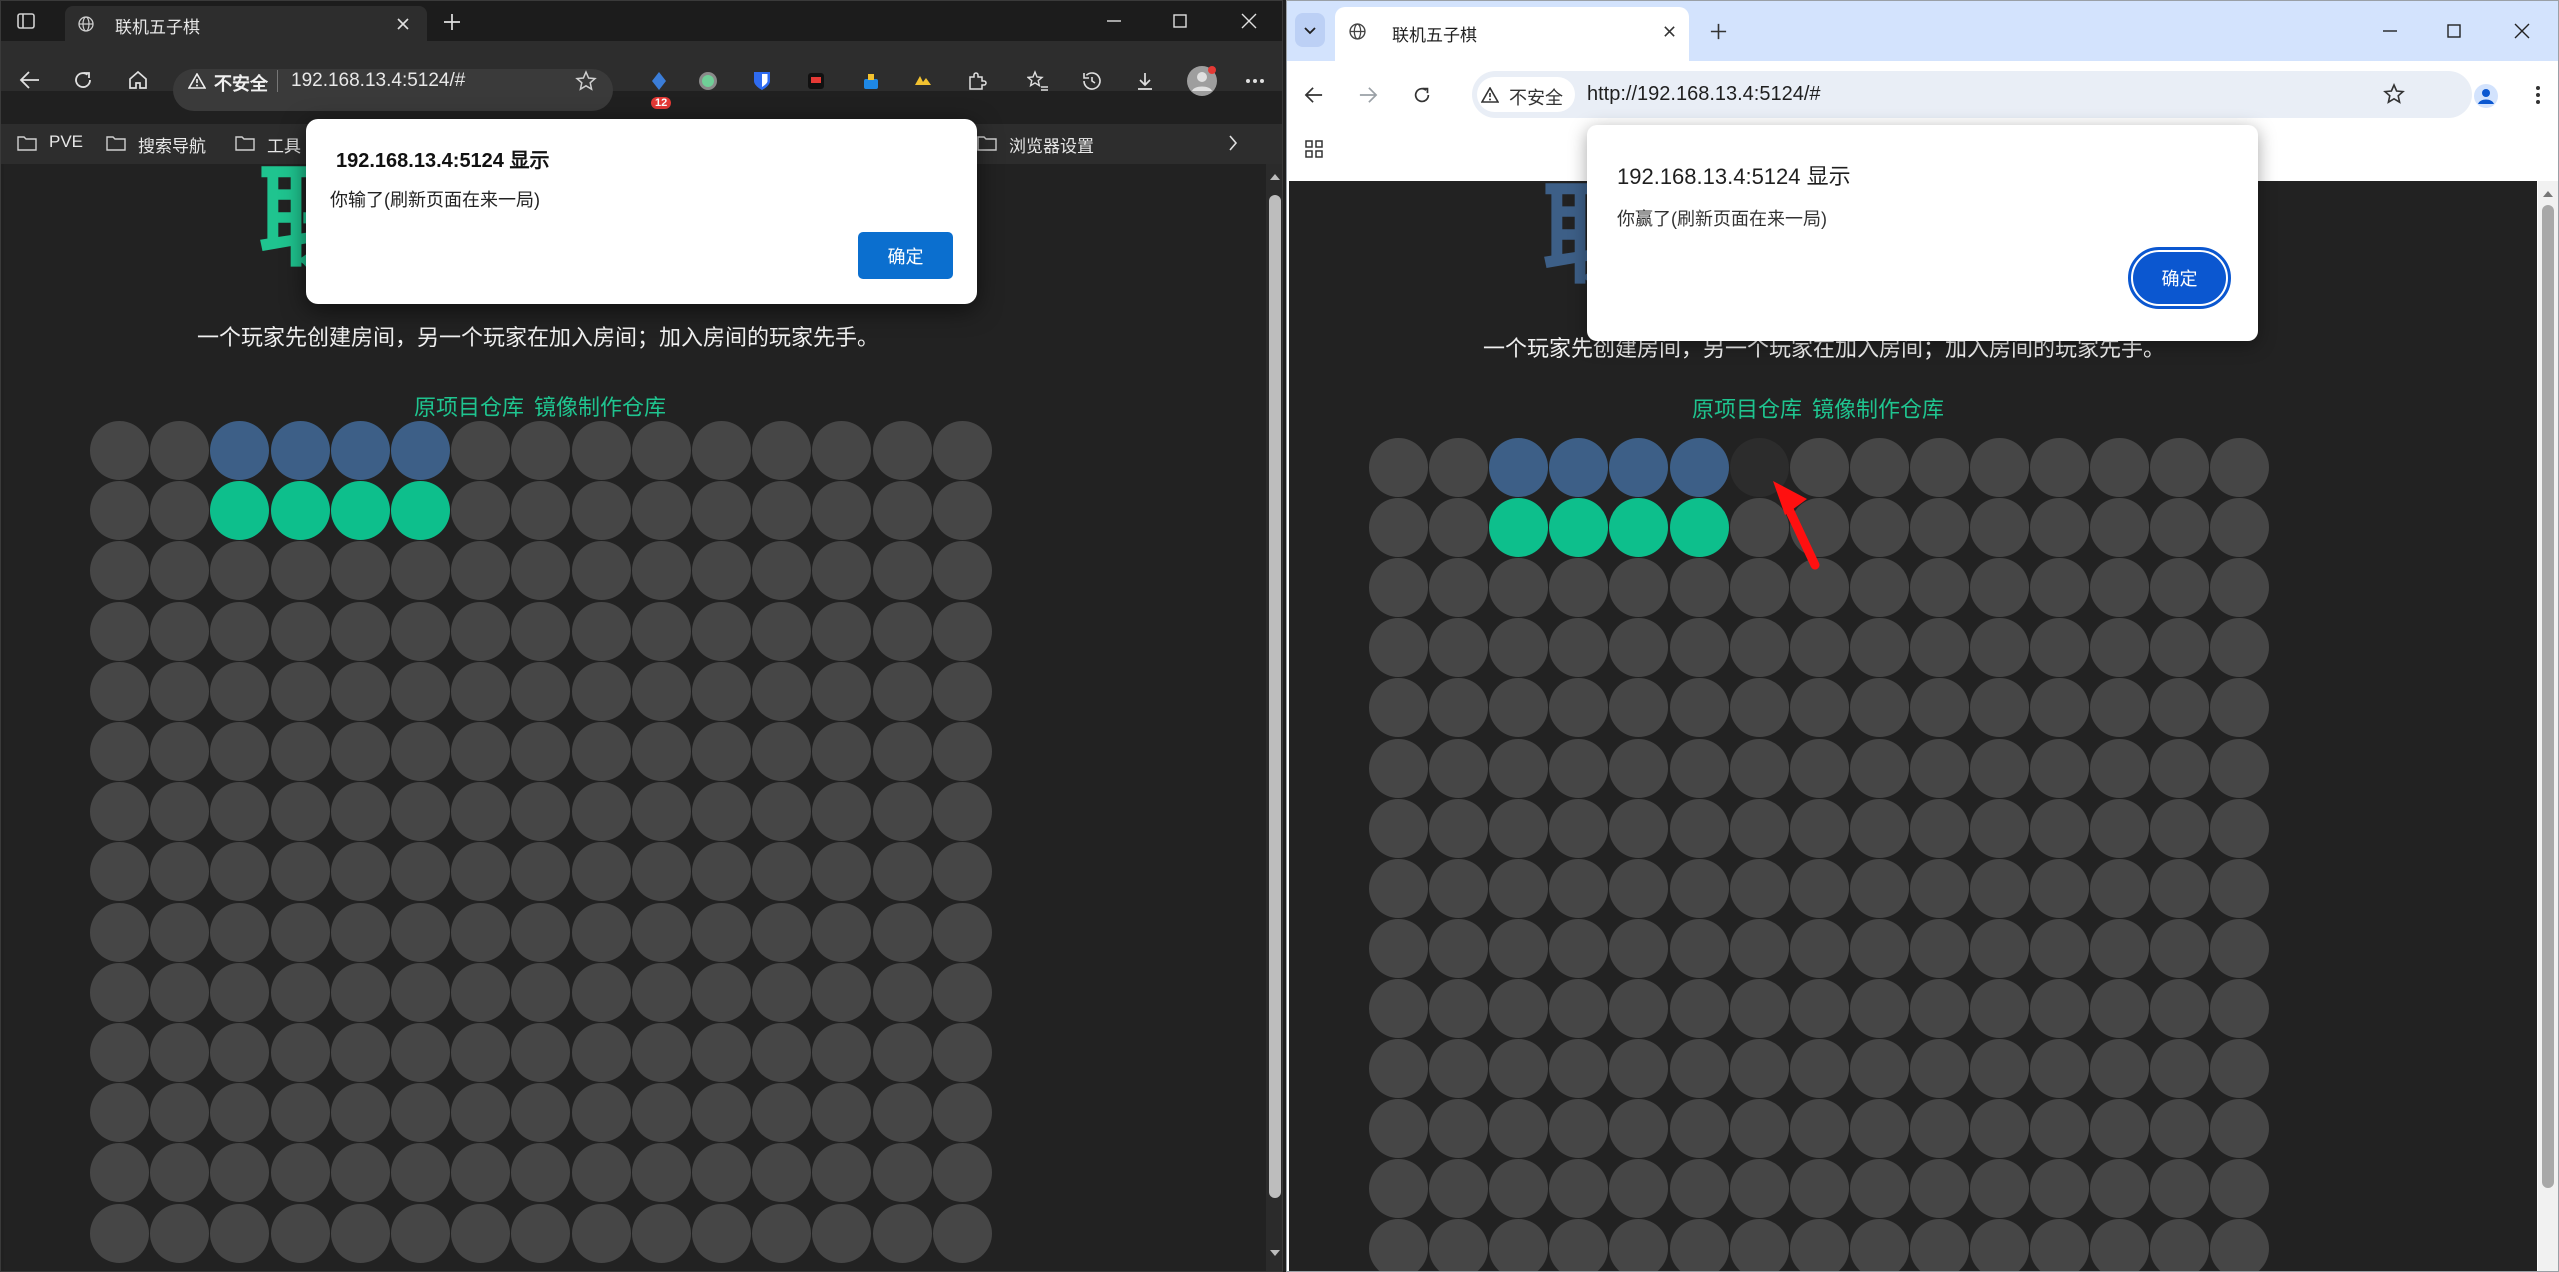 The image size is (2559, 1272). What do you see at coordinates (2538, 95) in the screenshot?
I see `more-menu-icon` at bounding box center [2538, 95].